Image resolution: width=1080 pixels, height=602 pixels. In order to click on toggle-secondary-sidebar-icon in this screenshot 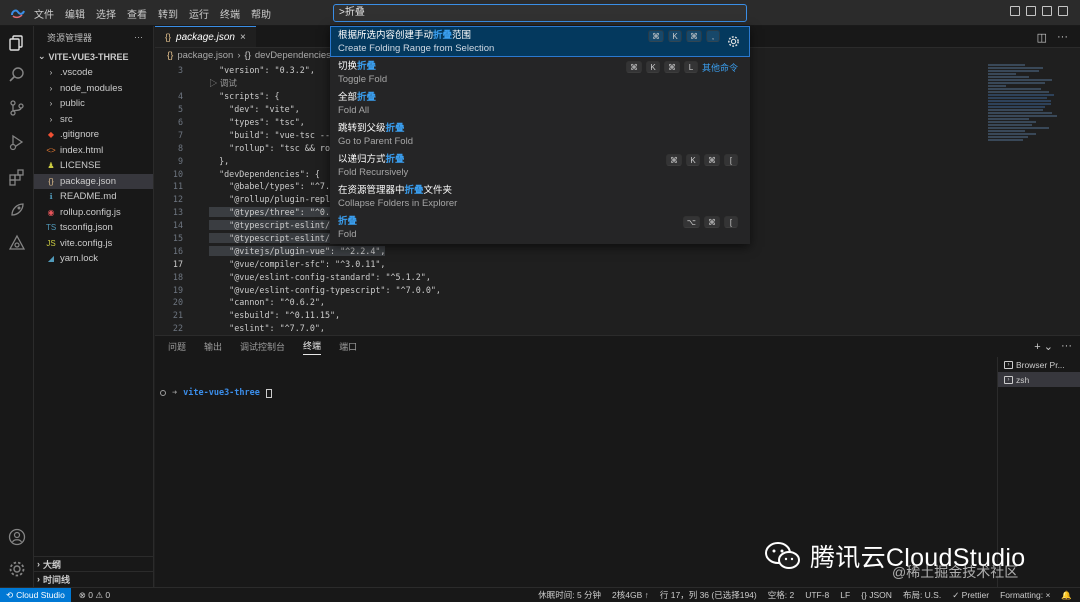, I will do `click(1047, 11)`.